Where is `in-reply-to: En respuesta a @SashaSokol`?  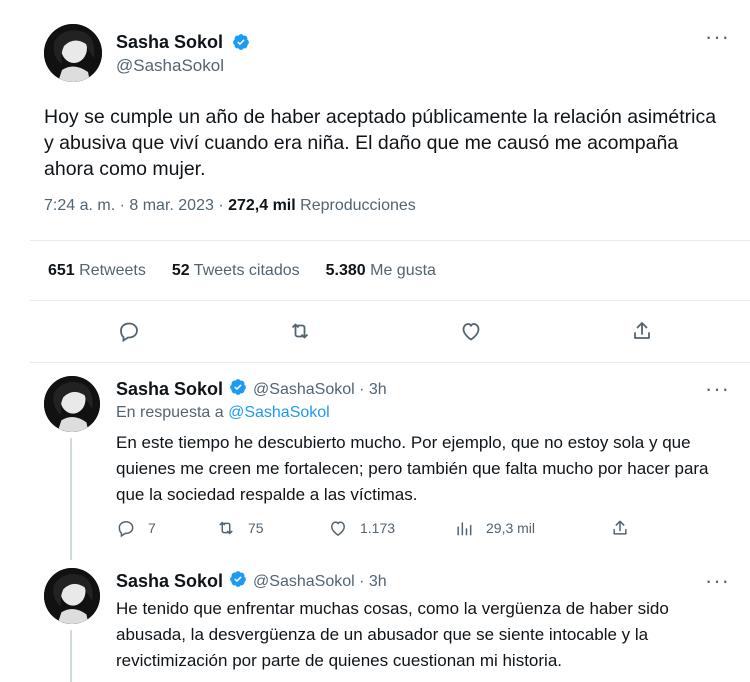
in-reply-to: En respuesta a @SashaSokol is located at coordinates (223, 412).